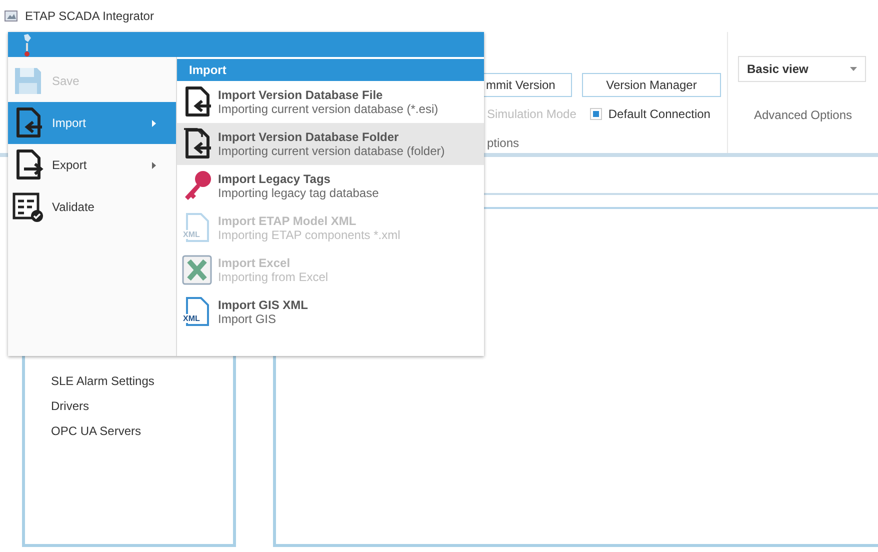  Describe the element at coordinates (330, 186) in the screenshot. I see `submenu-item: Import Legacy Tags Importing legacy tag database` at that location.